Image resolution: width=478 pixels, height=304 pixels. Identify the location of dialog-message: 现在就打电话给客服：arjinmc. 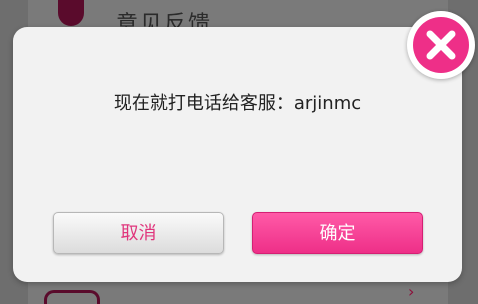
(237, 103).